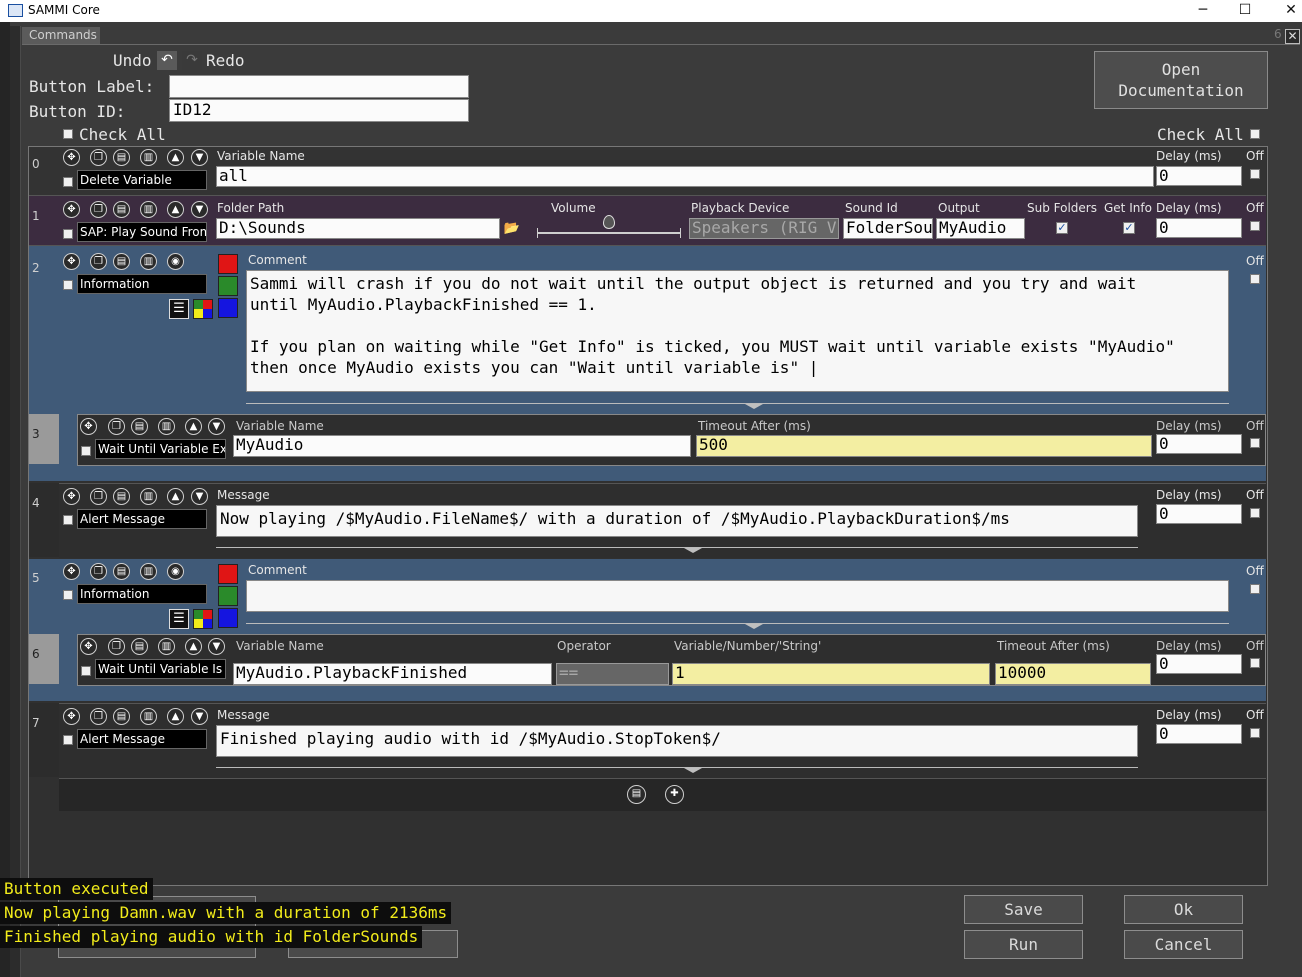 This screenshot has height=977, width=1302. Describe the element at coordinates (737, 596) in the screenshot. I see `comment-textarea` at that location.